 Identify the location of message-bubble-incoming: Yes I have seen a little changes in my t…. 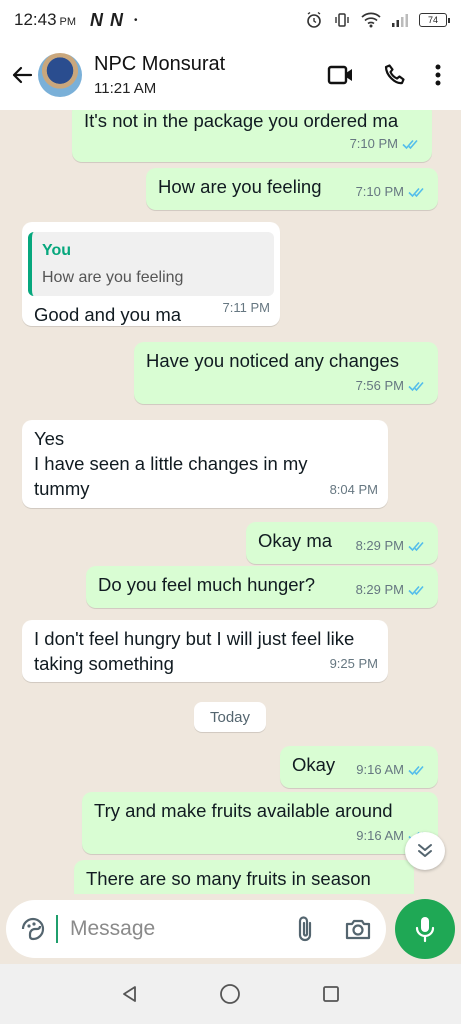
(205, 464).